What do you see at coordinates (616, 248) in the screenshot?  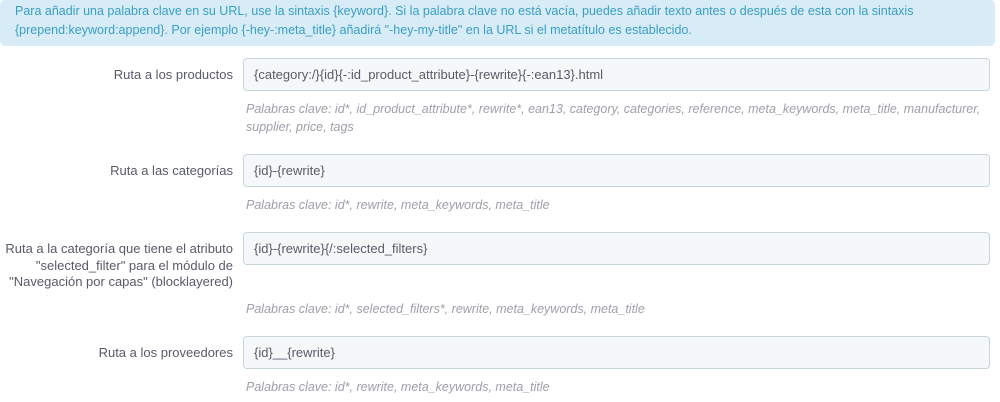 I see `layered-category-route-input` at bounding box center [616, 248].